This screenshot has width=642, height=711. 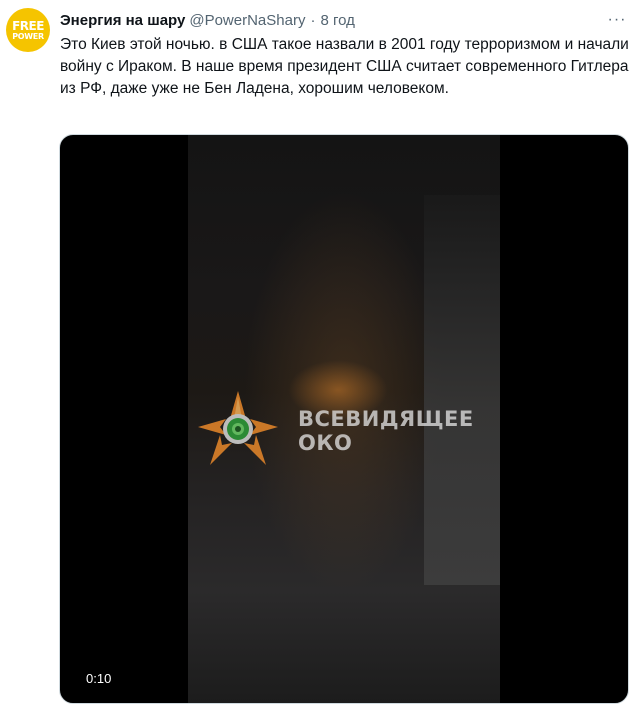 What do you see at coordinates (238, 428) in the screenshot?
I see `star-eye-logo-icon` at bounding box center [238, 428].